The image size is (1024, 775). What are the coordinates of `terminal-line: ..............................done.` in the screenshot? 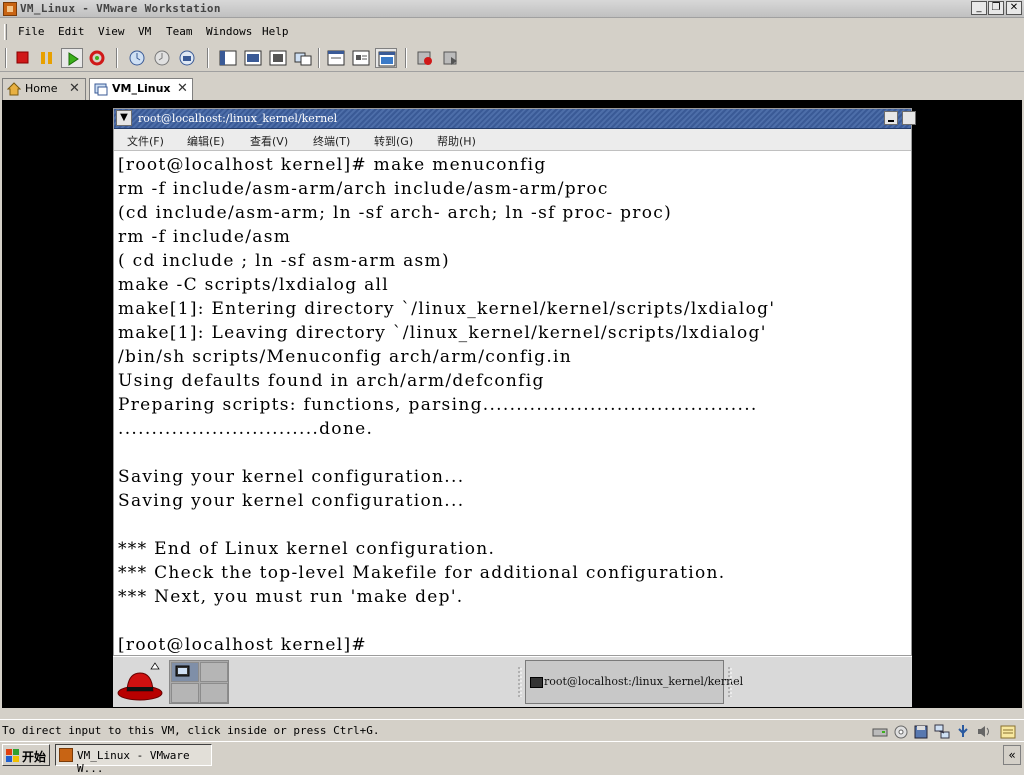 It's located at (246, 429).